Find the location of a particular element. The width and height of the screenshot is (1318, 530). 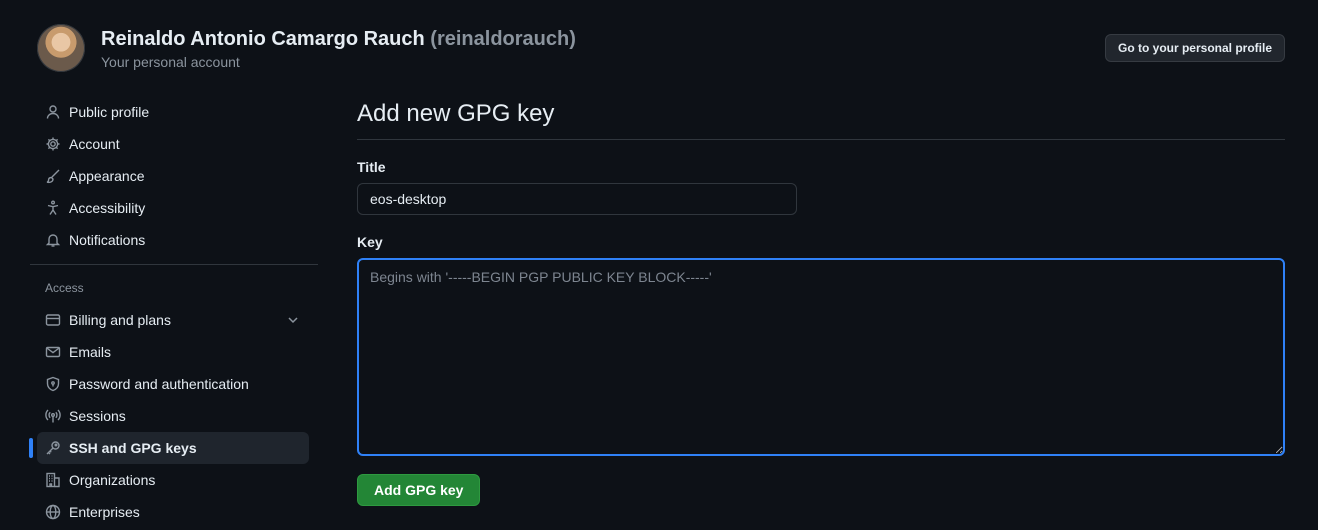

mail-icon is located at coordinates (53, 352).